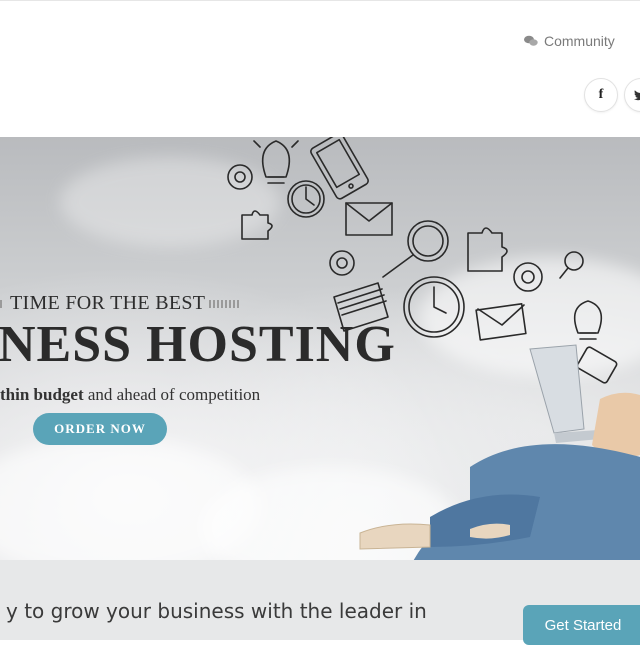 Image resolution: width=640 pixels, height=645 pixels. Describe the element at coordinates (172, 394) in the screenshot. I see `hero-subtitle-rest: and ahead of competition` at that location.